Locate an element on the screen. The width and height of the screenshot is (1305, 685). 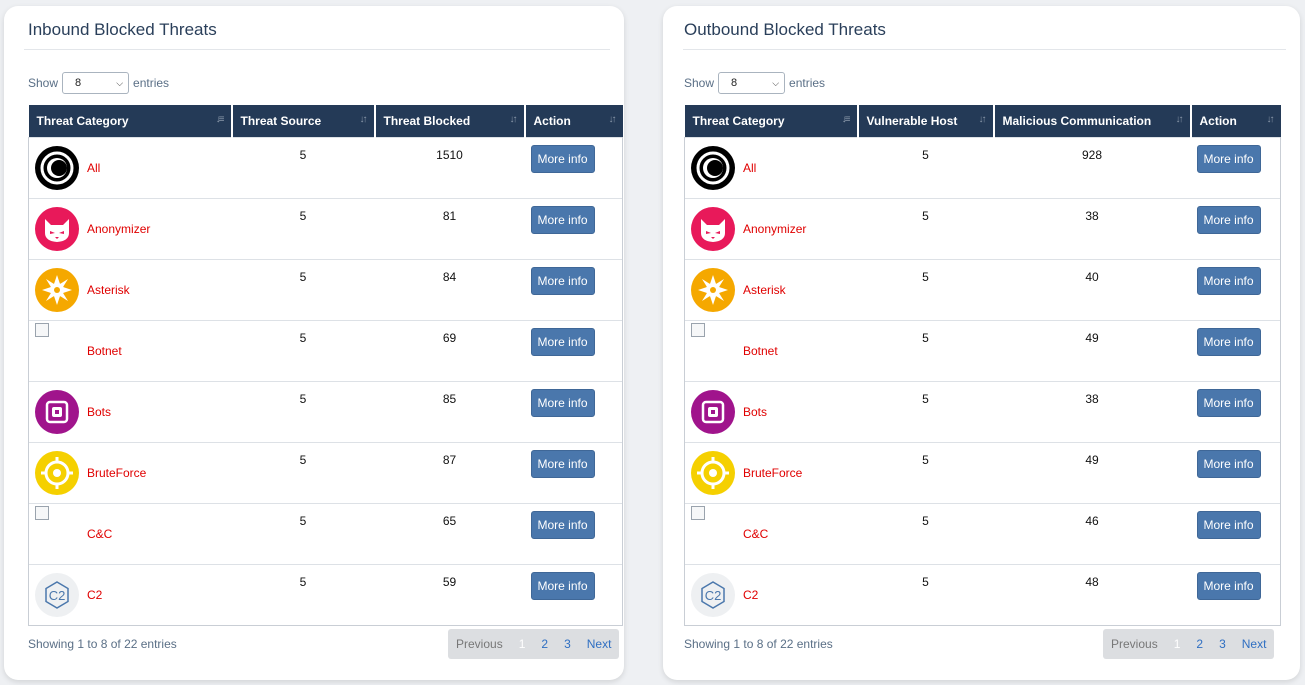
anonymizer-cat-icon is located at coordinates (713, 228).